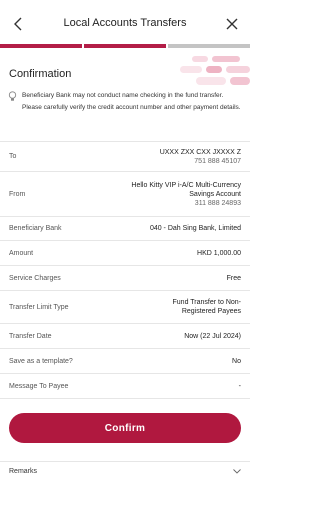 This screenshot has height=509, width=320. Describe the element at coordinates (125, 471) in the screenshot. I see `remarks-toggle: Remarks` at that location.